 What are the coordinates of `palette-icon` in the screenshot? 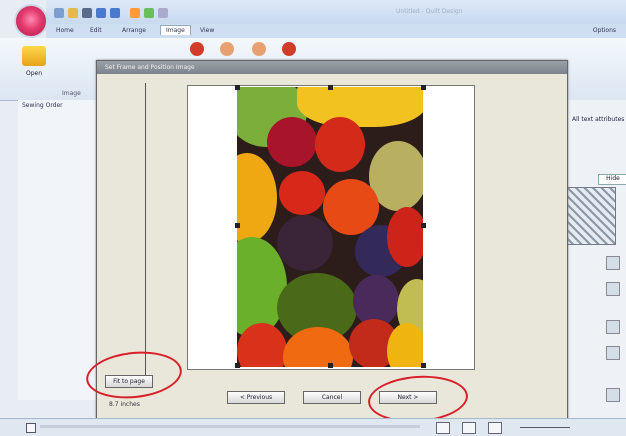 It's located at (135, 13).